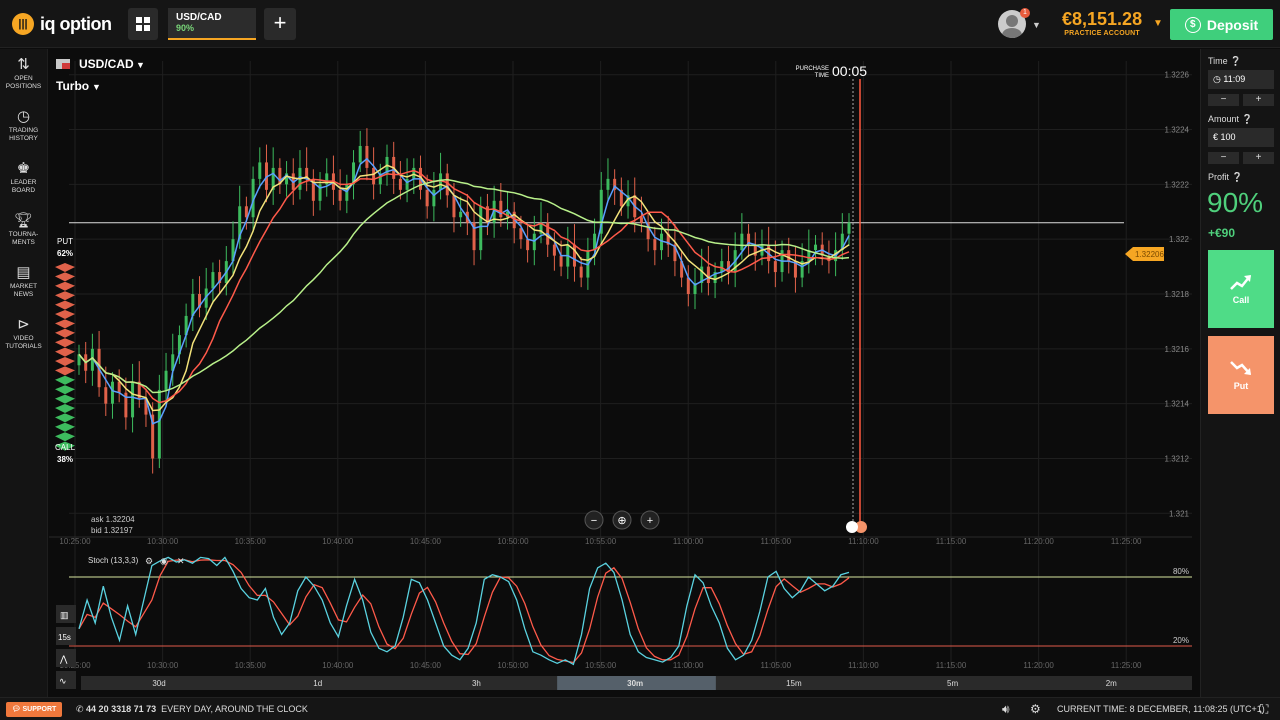 Image resolution: width=1280 pixels, height=720 pixels. What do you see at coordinates (1006, 709) in the screenshot?
I see `sound-icon: 🔊︎` at bounding box center [1006, 709].